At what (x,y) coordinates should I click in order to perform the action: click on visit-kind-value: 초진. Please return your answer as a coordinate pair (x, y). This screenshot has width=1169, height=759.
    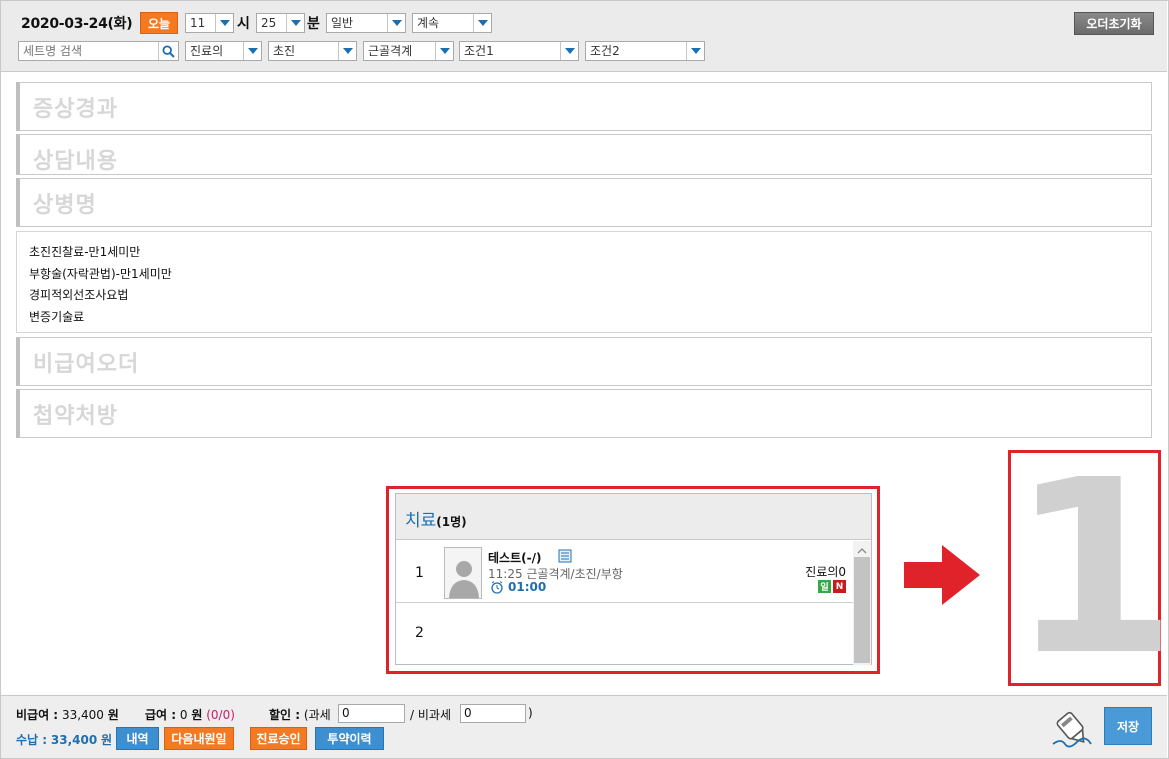
    Looking at the image, I should click on (284, 51).